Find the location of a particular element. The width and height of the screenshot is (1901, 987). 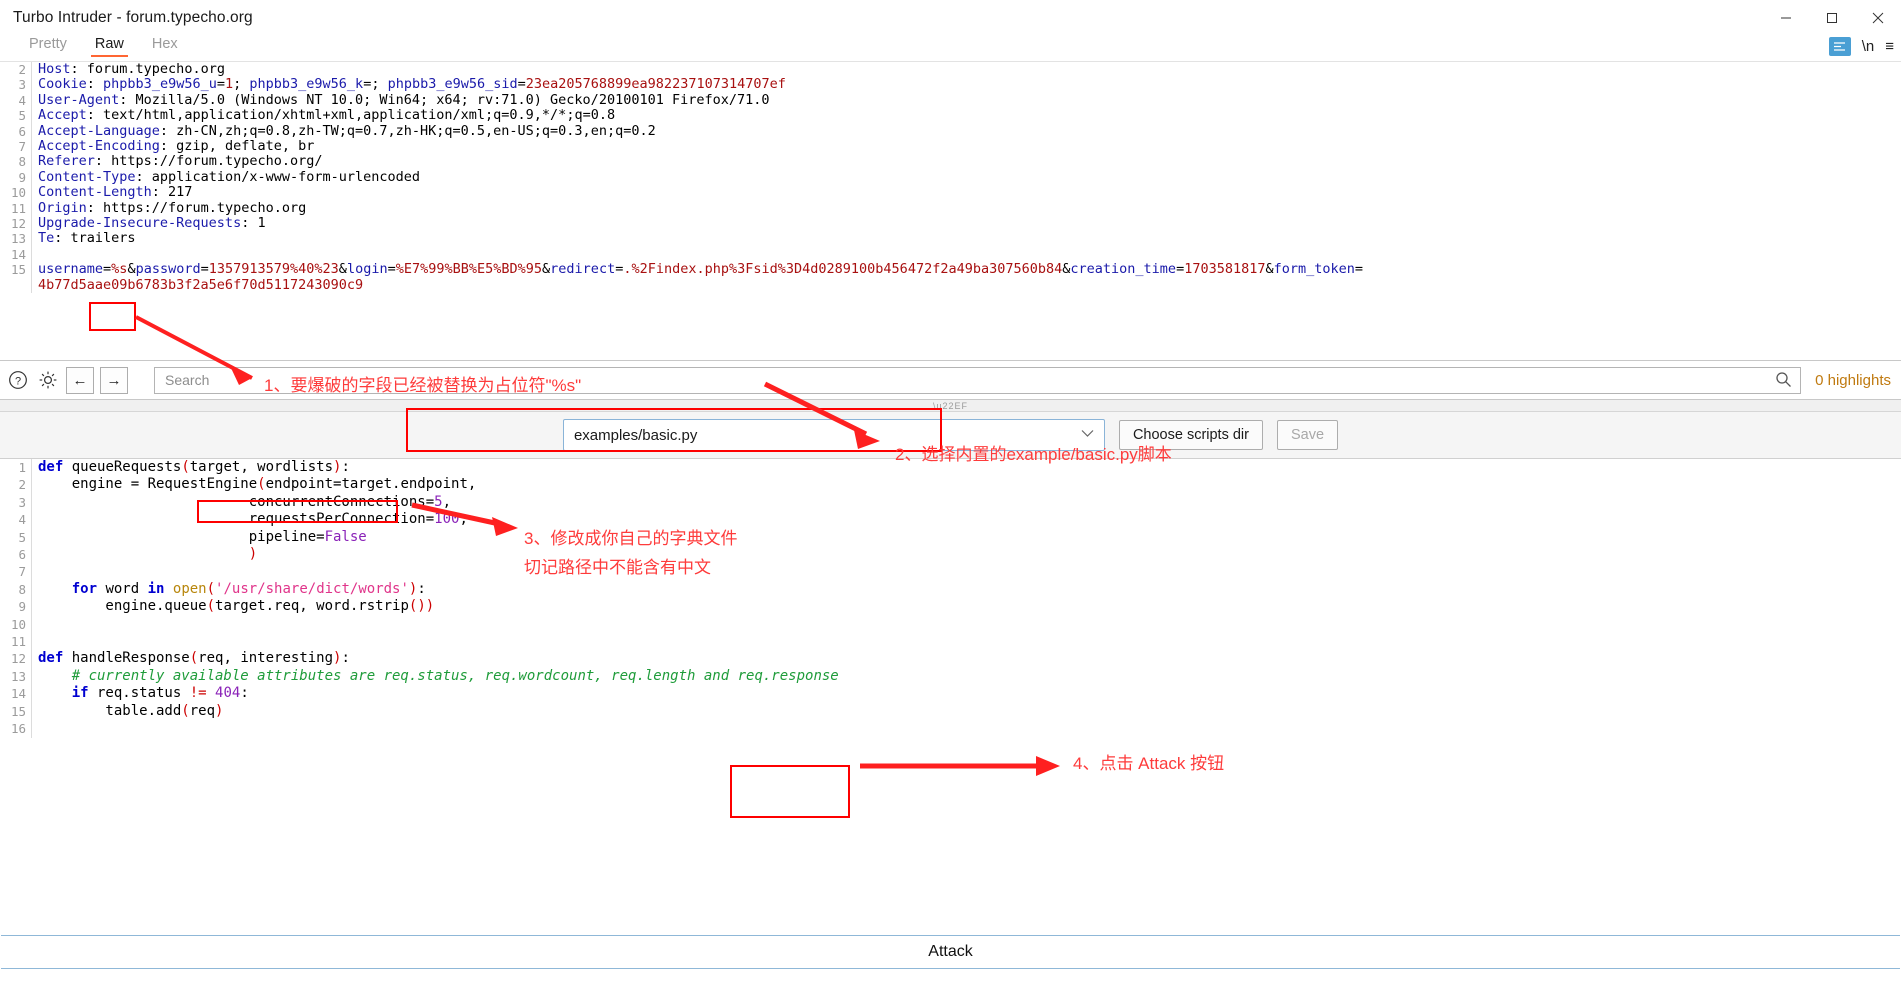

menu-icon: ≡ is located at coordinates (1889, 46).